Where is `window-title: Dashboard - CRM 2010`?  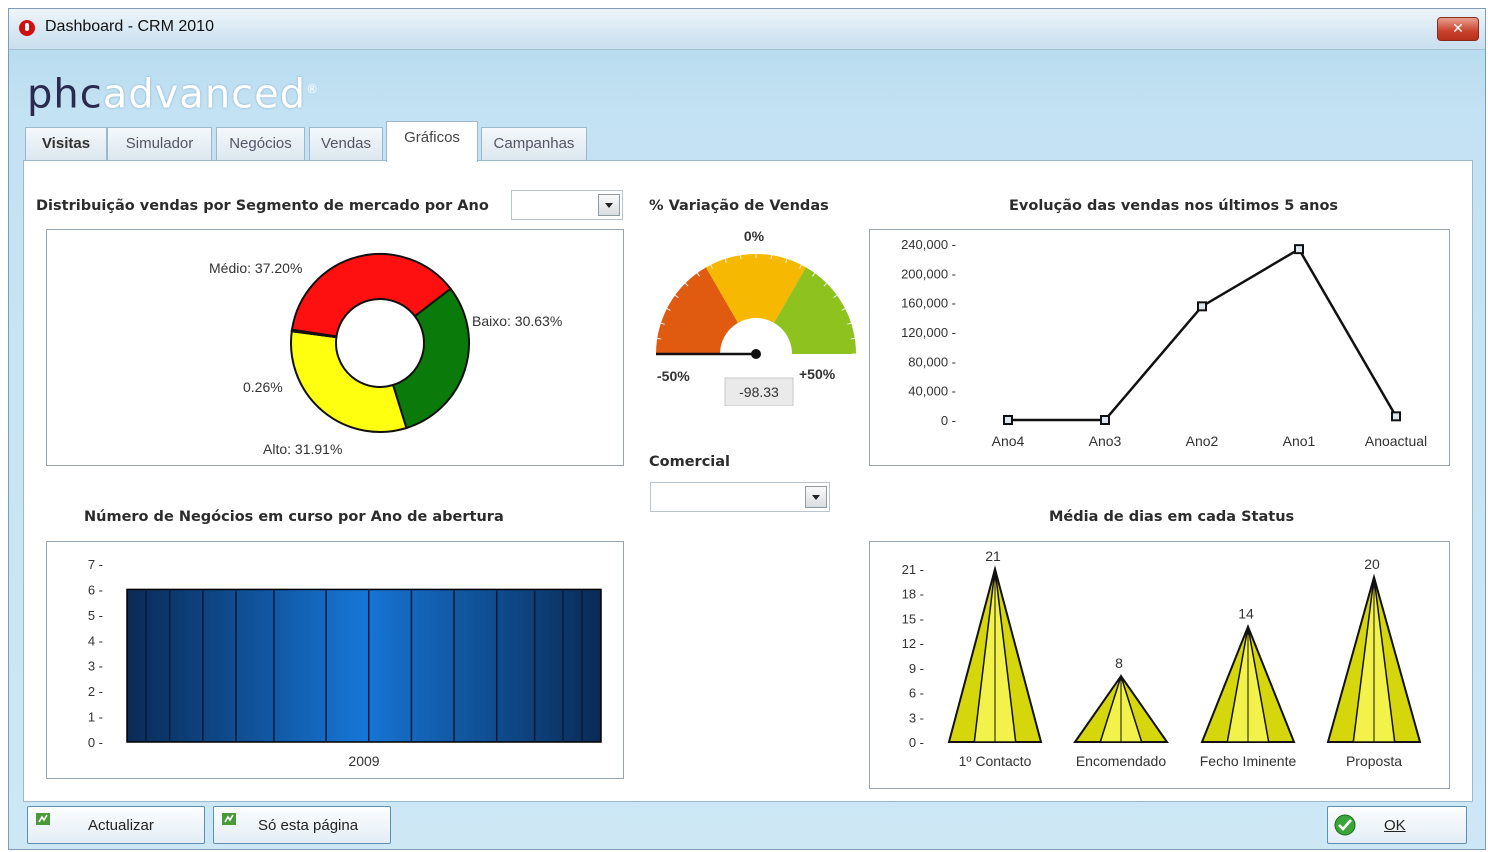 window-title: Dashboard - CRM 2010 is located at coordinates (129, 26).